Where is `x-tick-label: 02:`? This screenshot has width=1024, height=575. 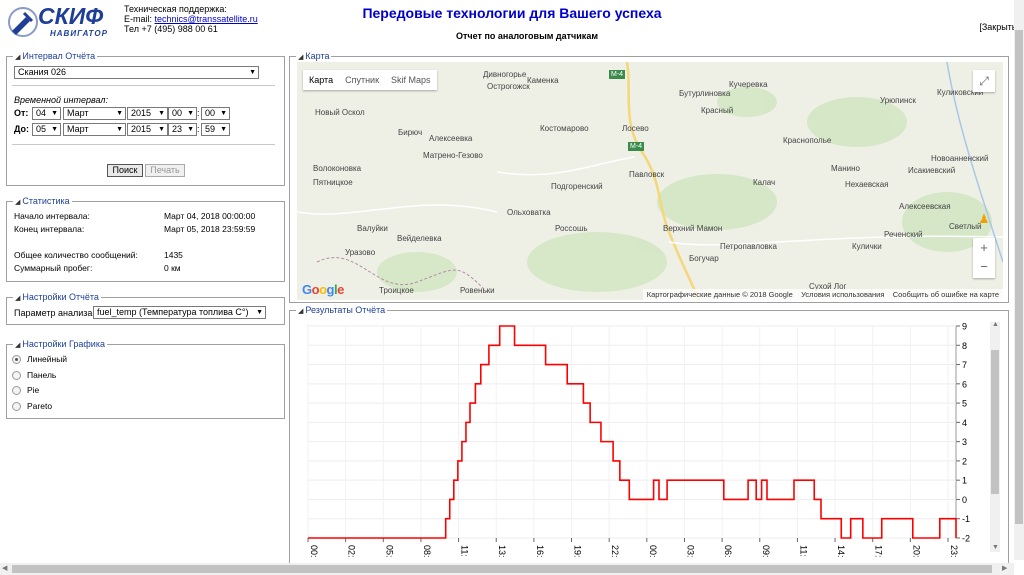
x-tick-label: 02: is located at coordinates (352, 551).